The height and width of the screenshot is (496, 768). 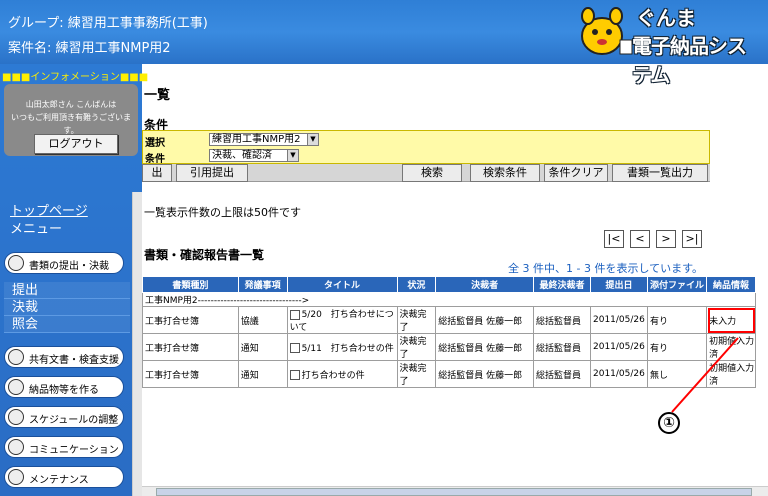 What do you see at coordinates (484, 284) in the screenshot?
I see `col-approver: 決裁者` at bounding box center [484, 284].